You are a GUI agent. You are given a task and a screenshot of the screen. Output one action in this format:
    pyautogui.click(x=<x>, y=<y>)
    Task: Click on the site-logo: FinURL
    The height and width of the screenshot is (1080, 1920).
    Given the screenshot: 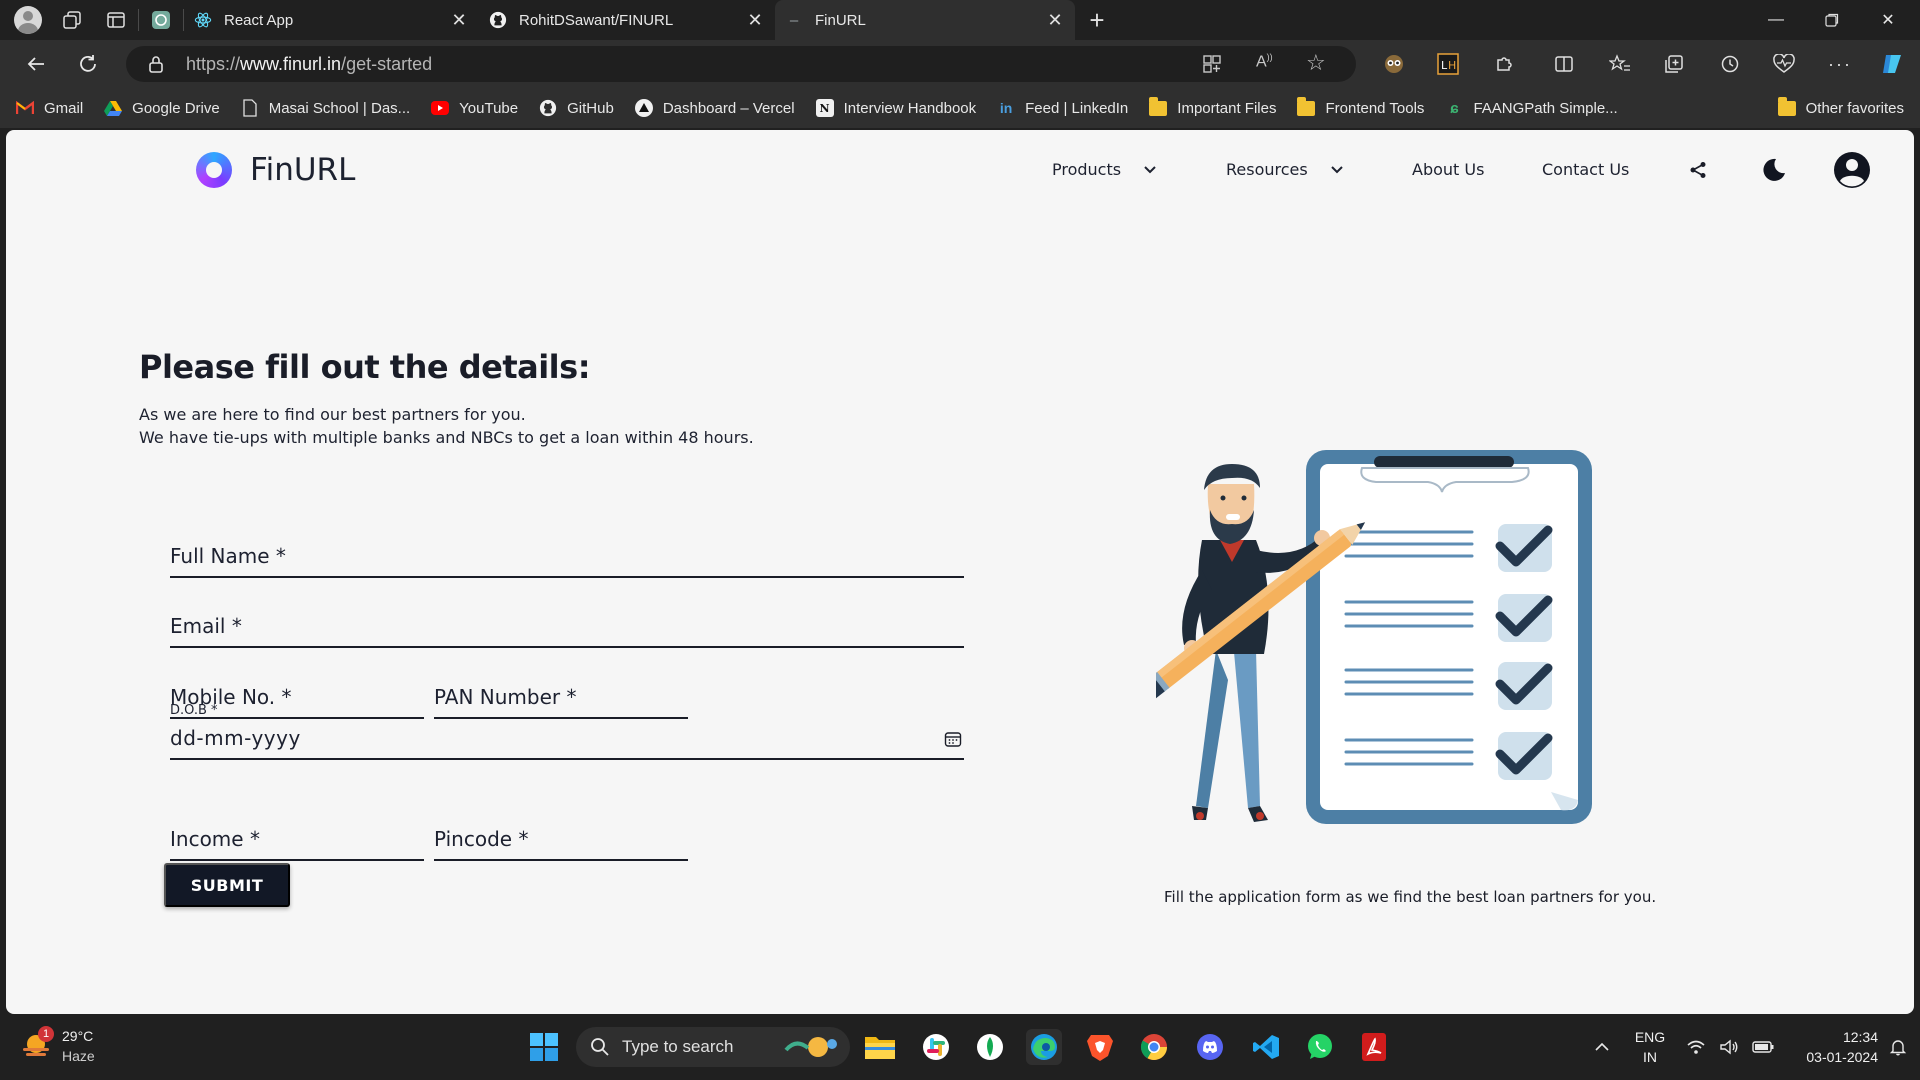 What is the action you would take?
    pyautogui.click(x=275, y=170)
    